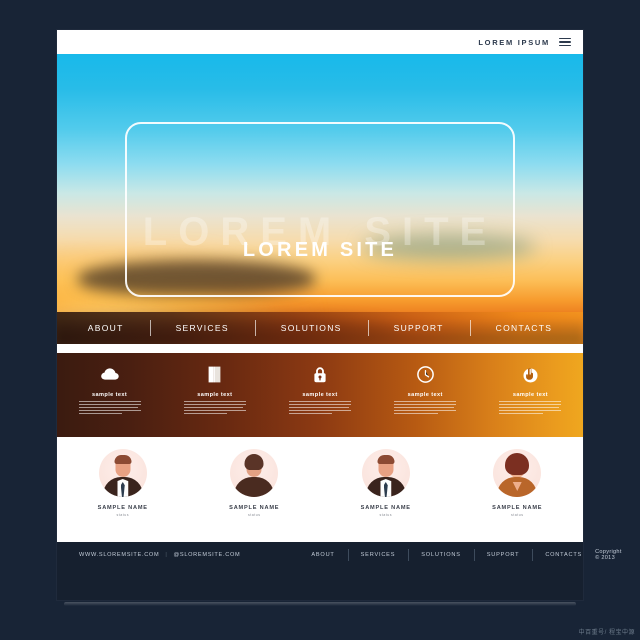 The width and height of the screenshot is (640, 640). Describe the element at coordinates (106, 328) in the screenshot. I see `nav-item-about: ABOUT` at that location.